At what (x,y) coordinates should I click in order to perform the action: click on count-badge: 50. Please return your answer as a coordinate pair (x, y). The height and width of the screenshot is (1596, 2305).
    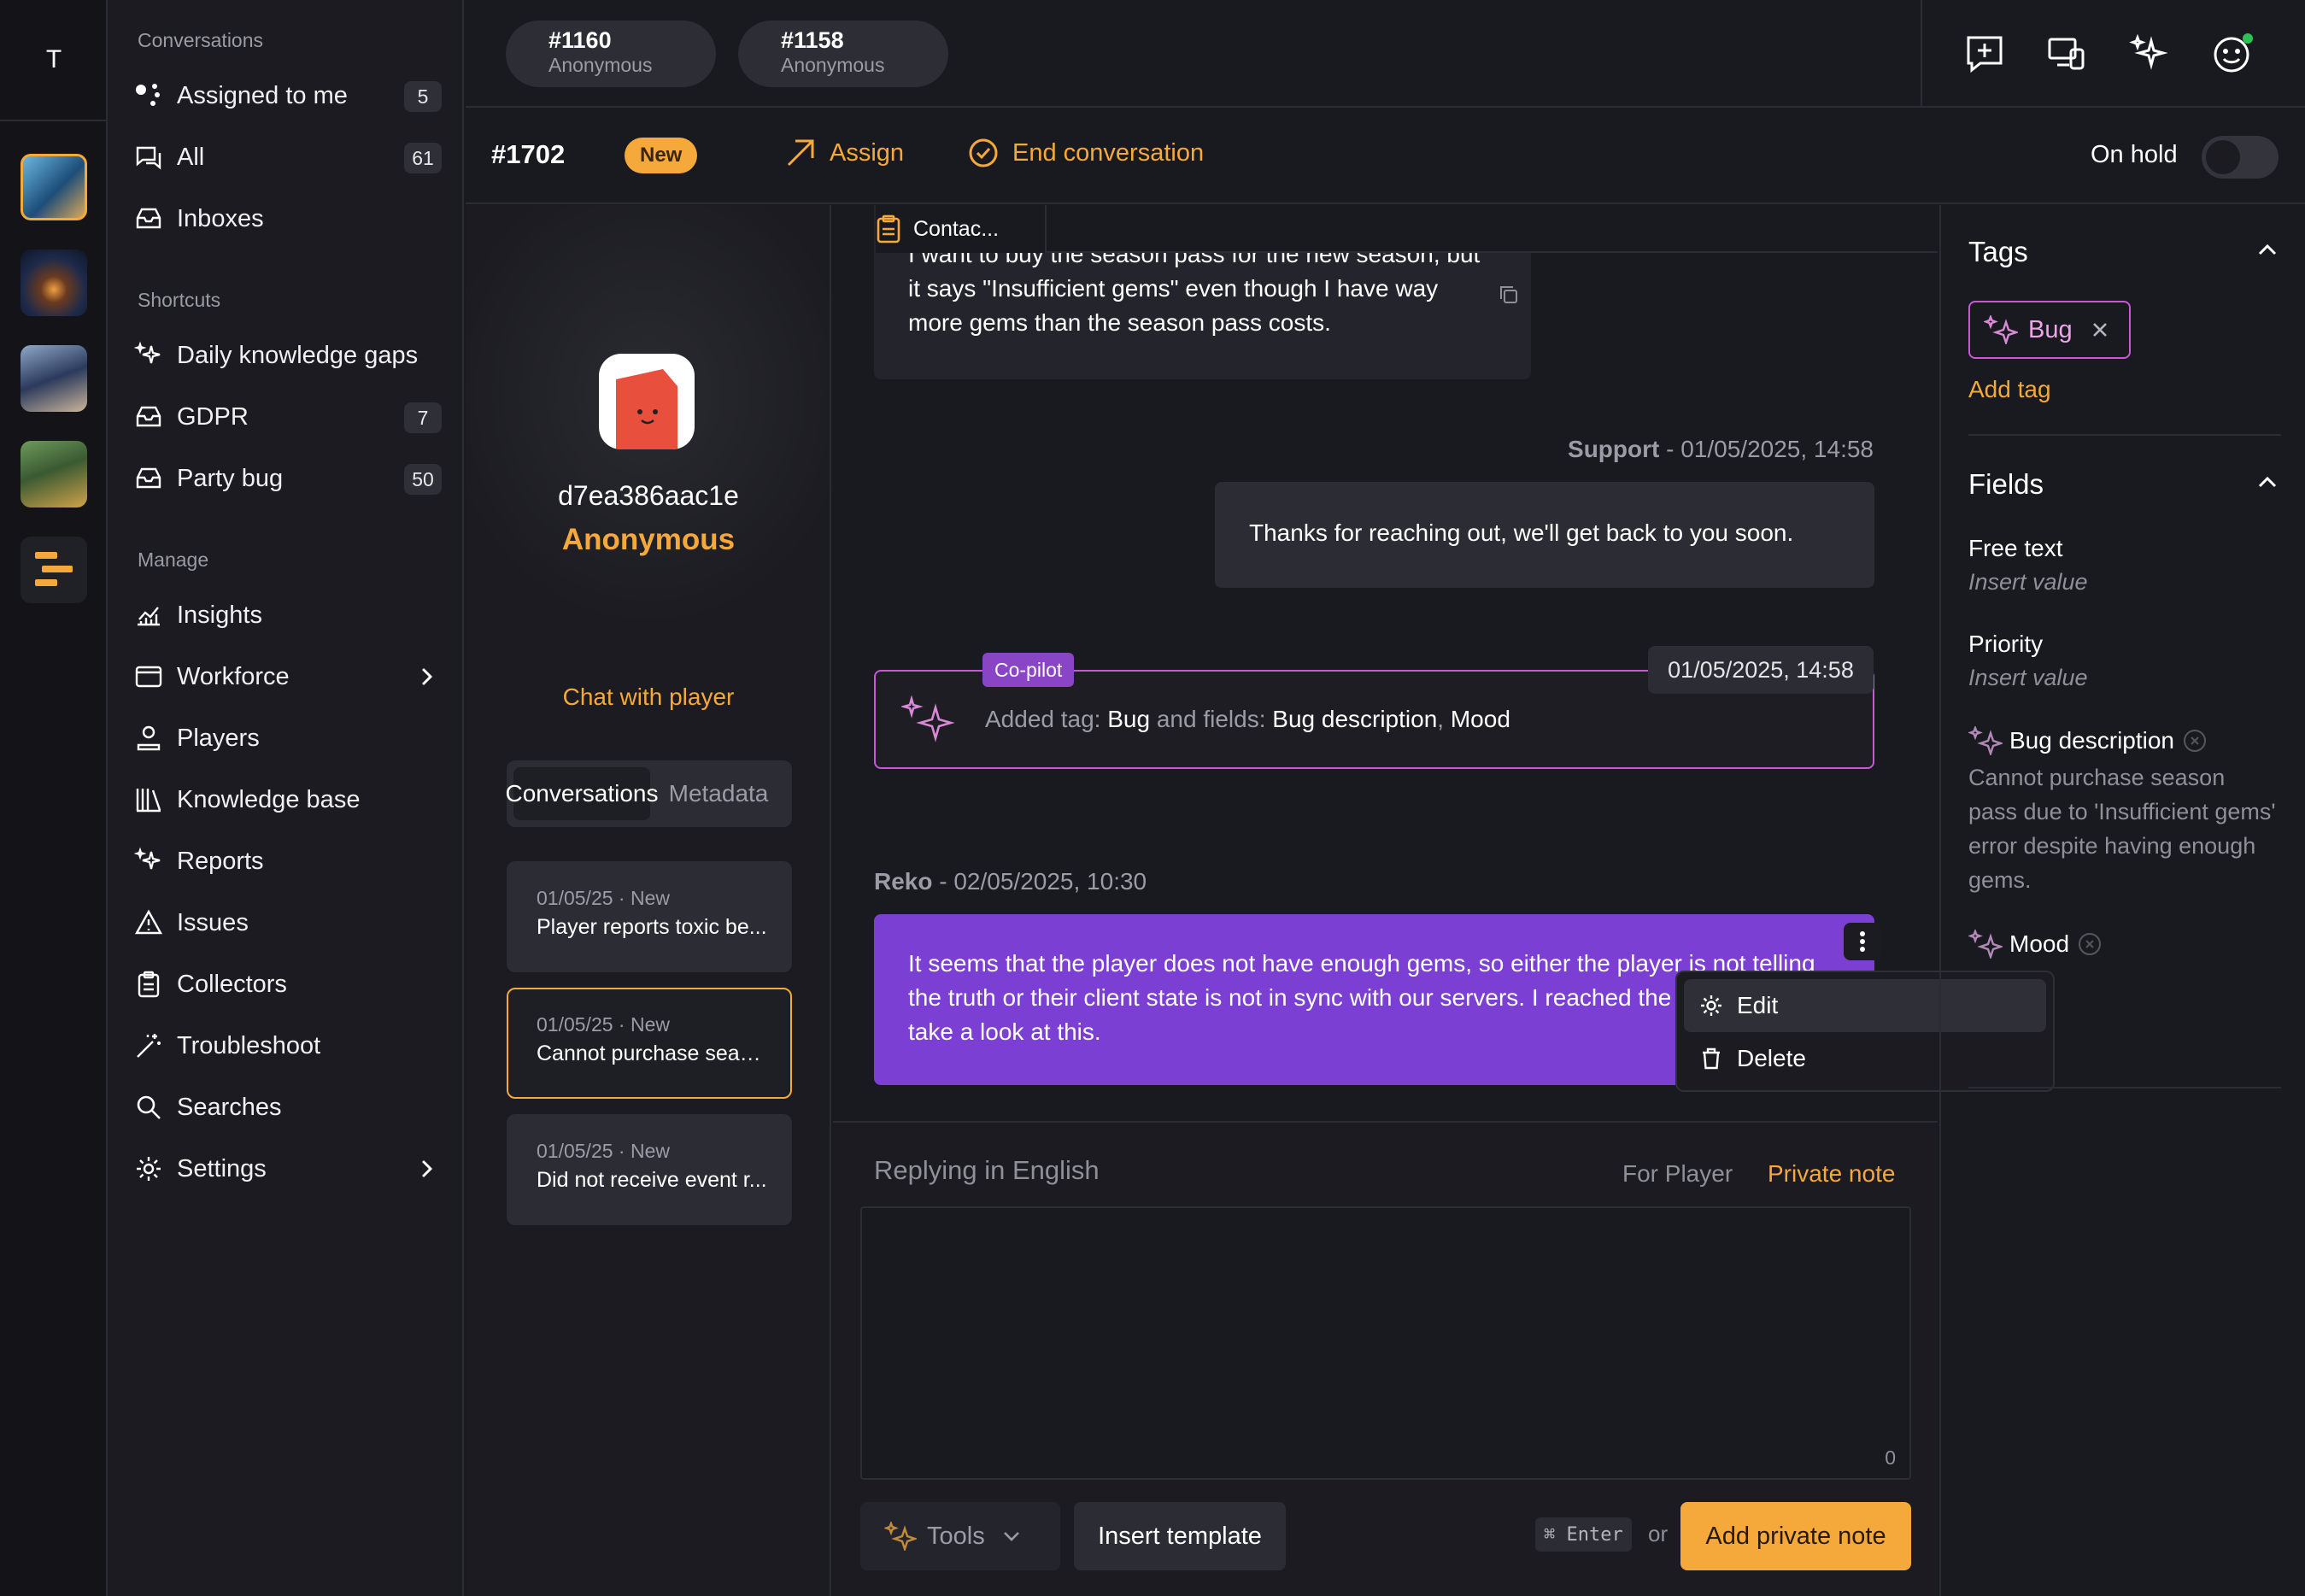
    Looking at the image, I should click on (423, 479).